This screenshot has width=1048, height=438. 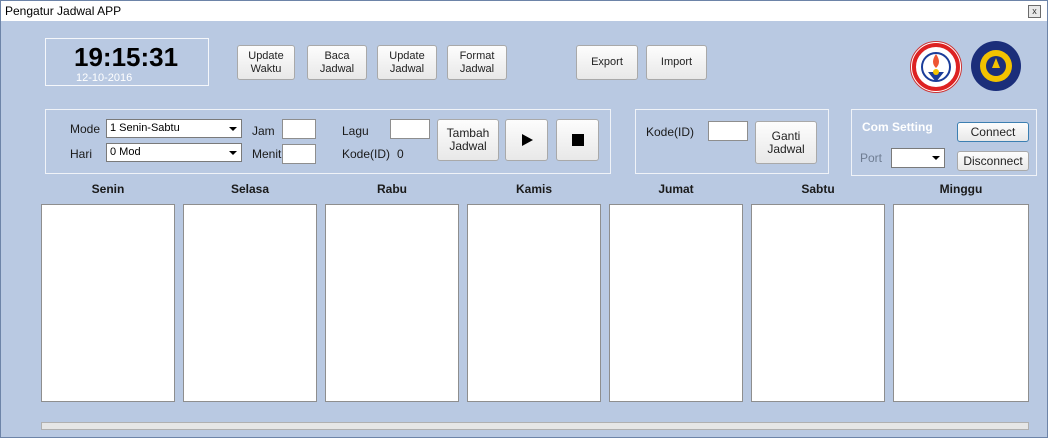 I want to click on play-icon, so click(x=527, y=140).